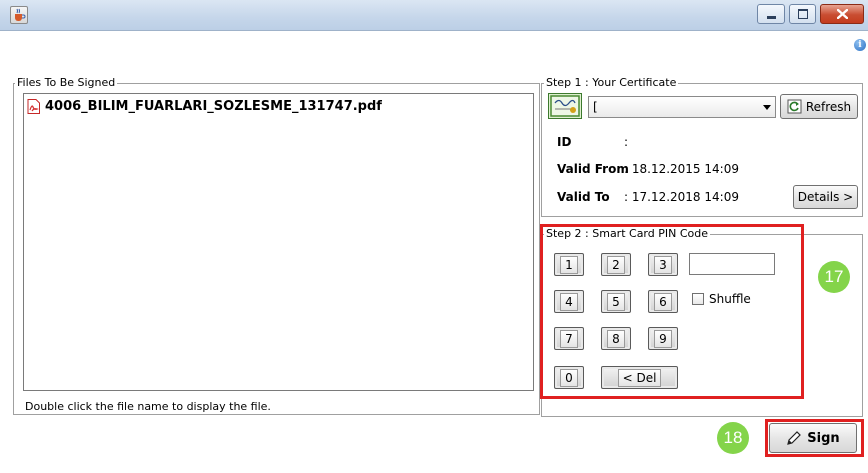 Image resolution: width=868 pixels, height=473 pixels. I want to click on pin-highlight-box, so click(672, 311).